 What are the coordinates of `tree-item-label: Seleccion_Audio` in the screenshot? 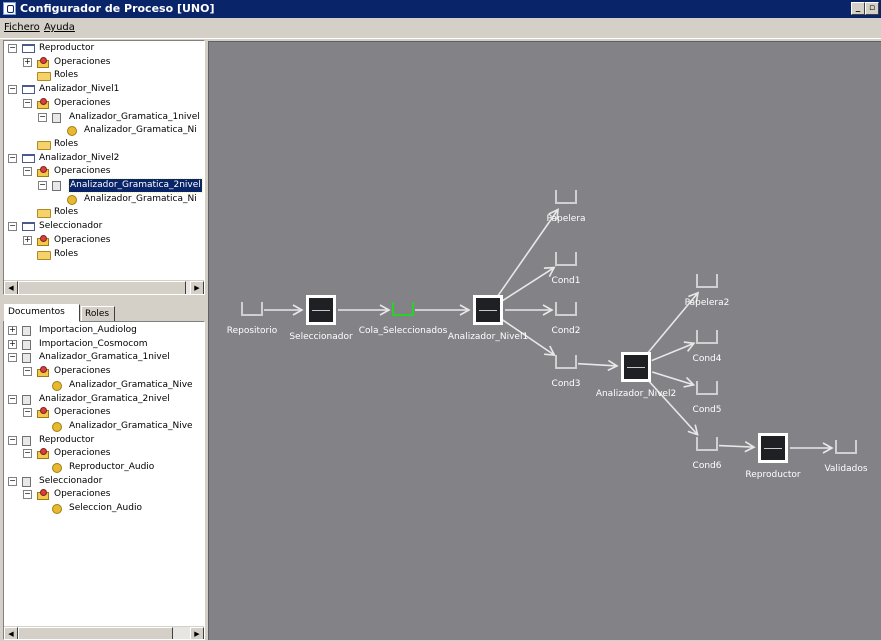 It's located at (105, 508).